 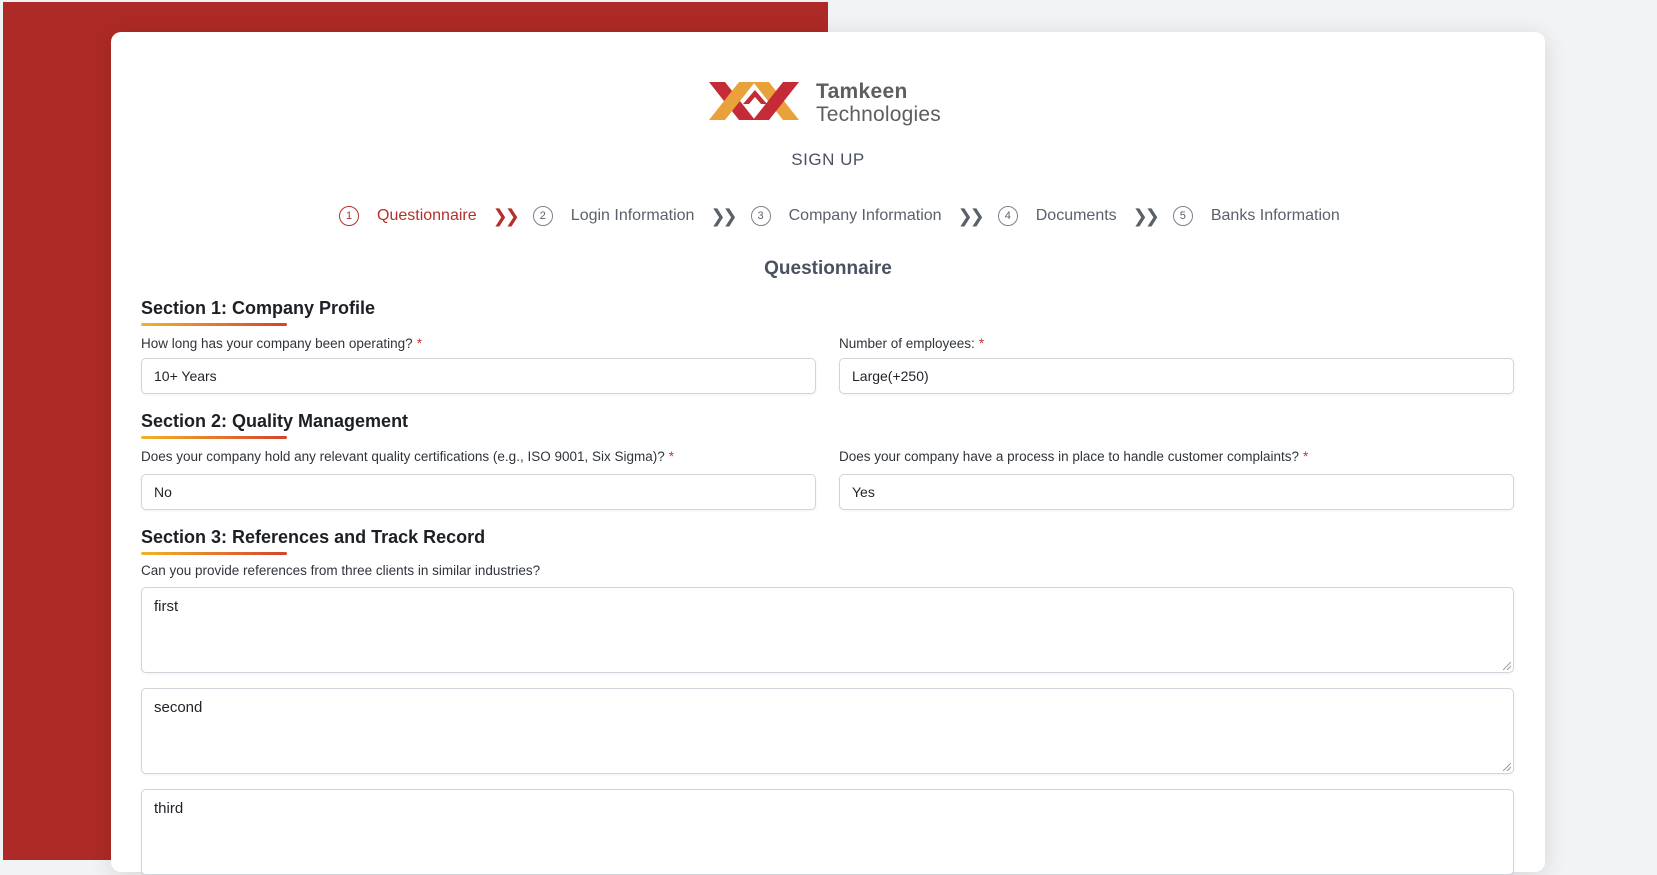 What do you see at coordinates (178, 707) in the screenshot?
I see `reference-2-value: second` at bounding box center [178, 707].